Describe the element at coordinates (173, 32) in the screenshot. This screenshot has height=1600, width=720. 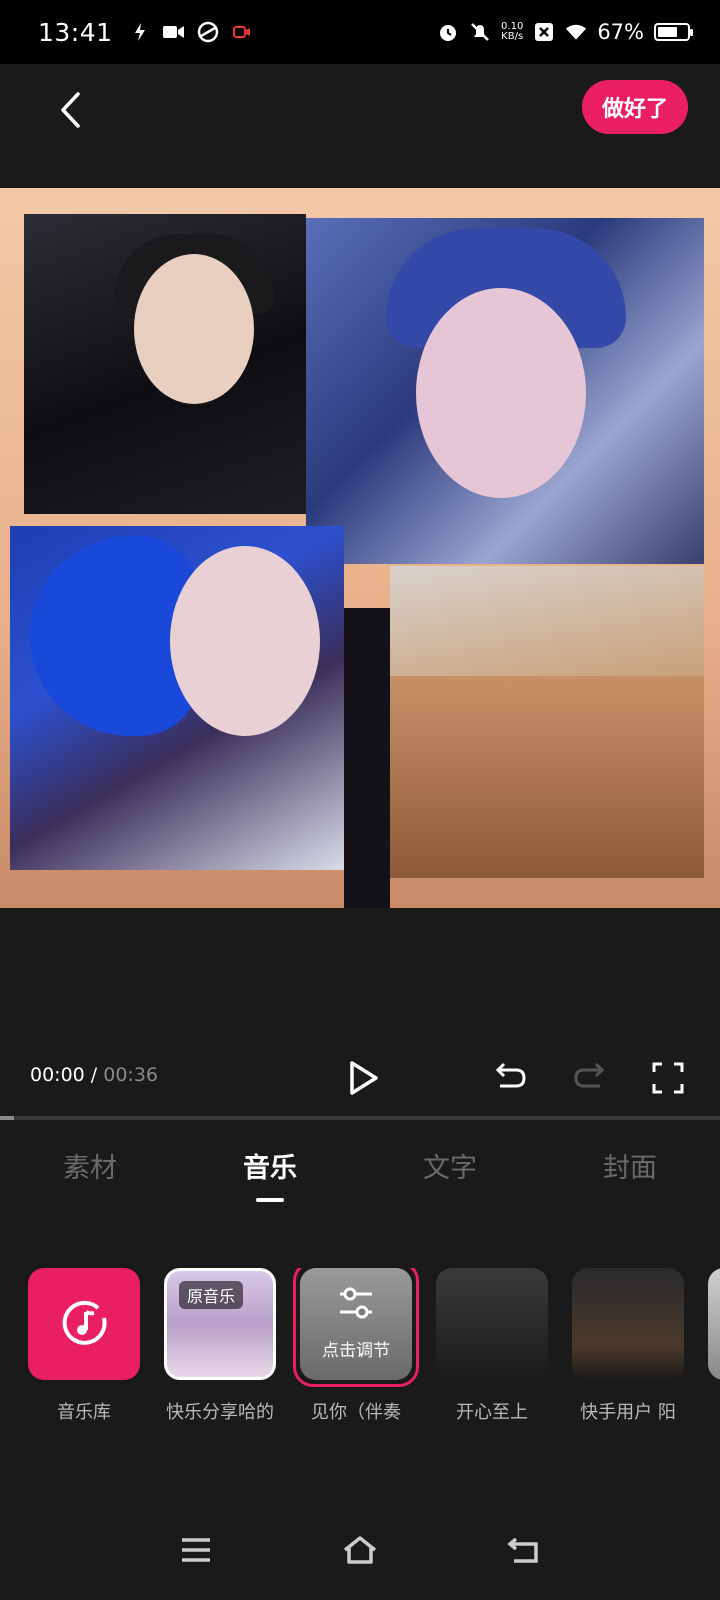
I see `video-icon` at that location.